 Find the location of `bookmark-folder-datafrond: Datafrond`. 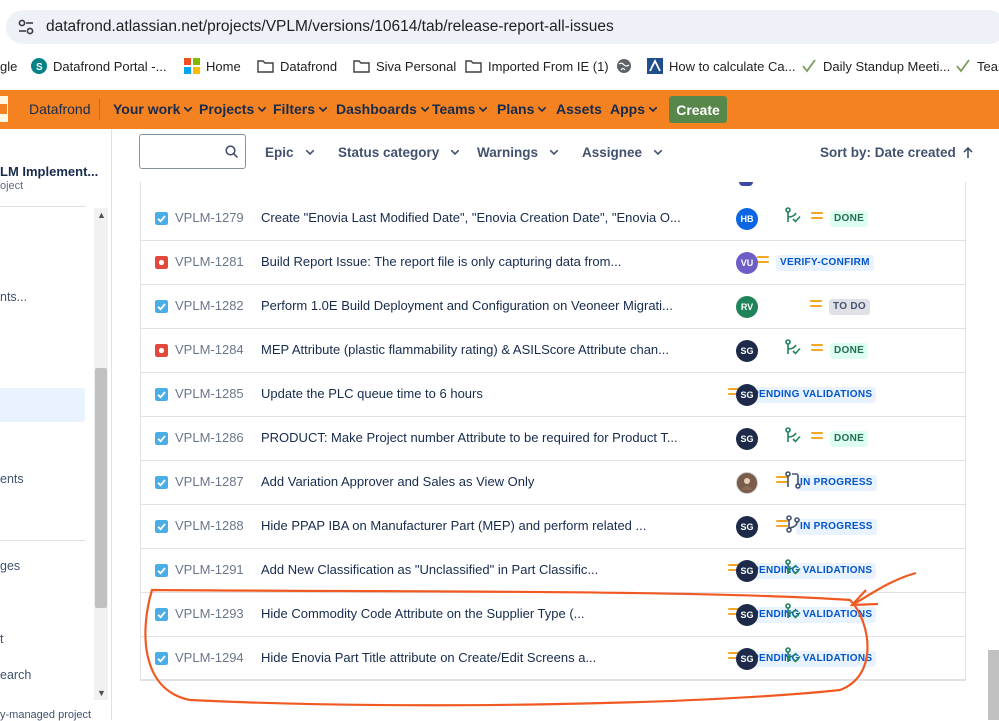

bookmark-folder-datafrond: Datafrond is located at coordinates (297, 66).